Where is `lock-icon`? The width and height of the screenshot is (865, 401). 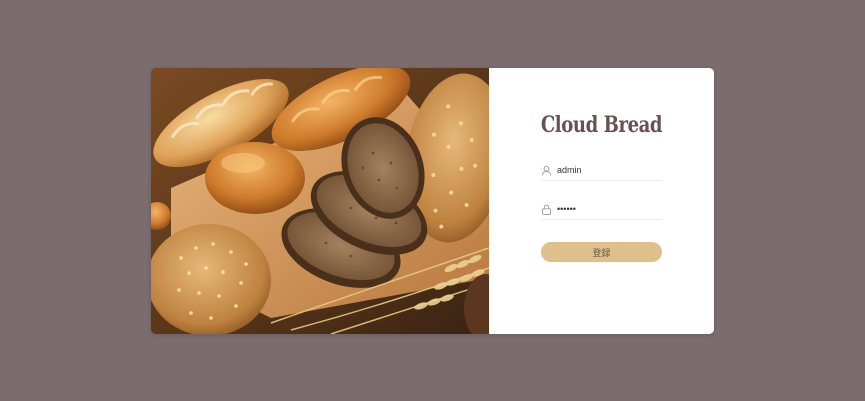
lock-icon is located at coordinates (546, 209).